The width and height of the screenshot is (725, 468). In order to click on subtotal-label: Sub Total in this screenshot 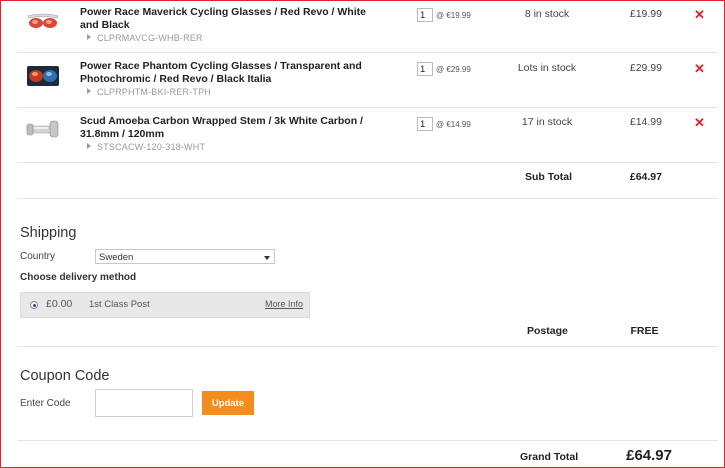, I will do `click(549, 177)`.